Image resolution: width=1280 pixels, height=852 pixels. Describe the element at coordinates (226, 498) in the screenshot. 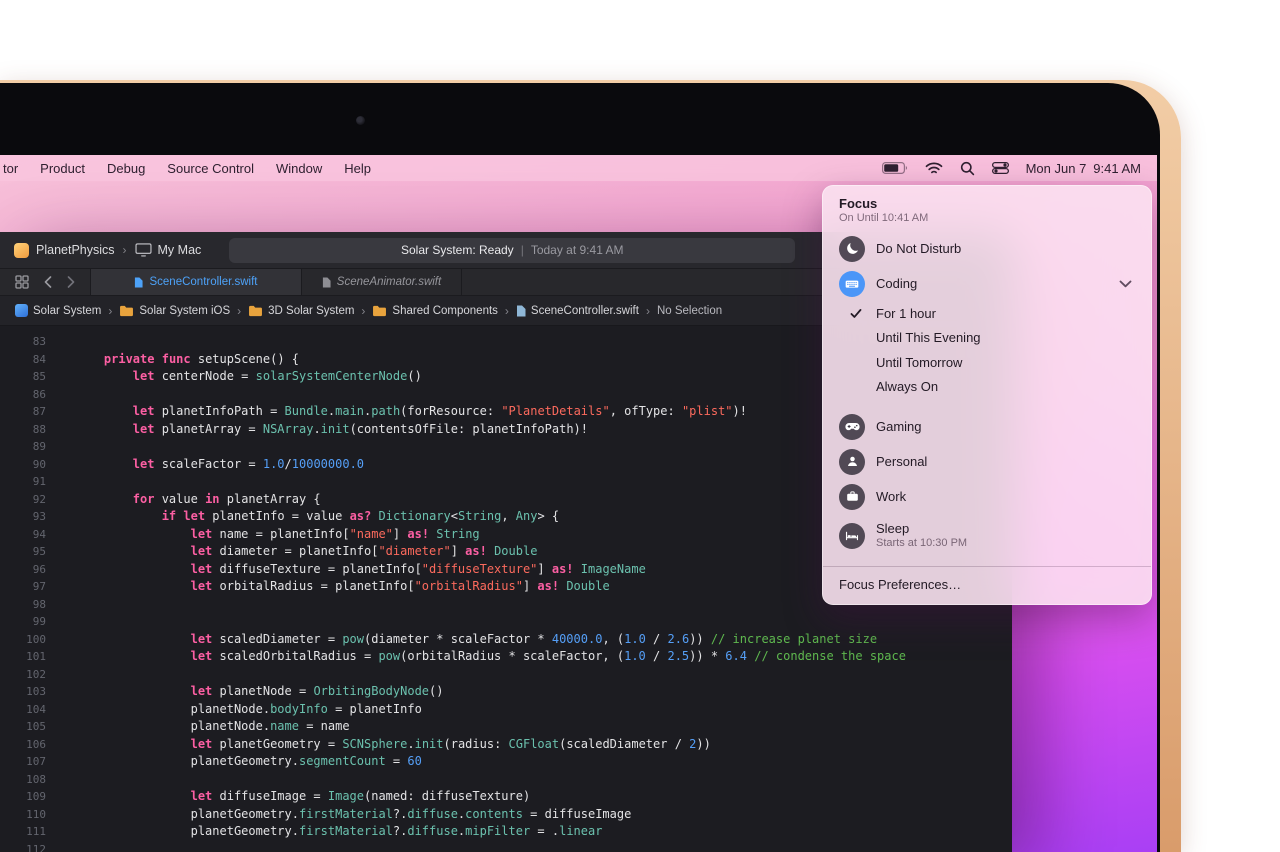

I see `code-text: for value in planetArray {` at that location.